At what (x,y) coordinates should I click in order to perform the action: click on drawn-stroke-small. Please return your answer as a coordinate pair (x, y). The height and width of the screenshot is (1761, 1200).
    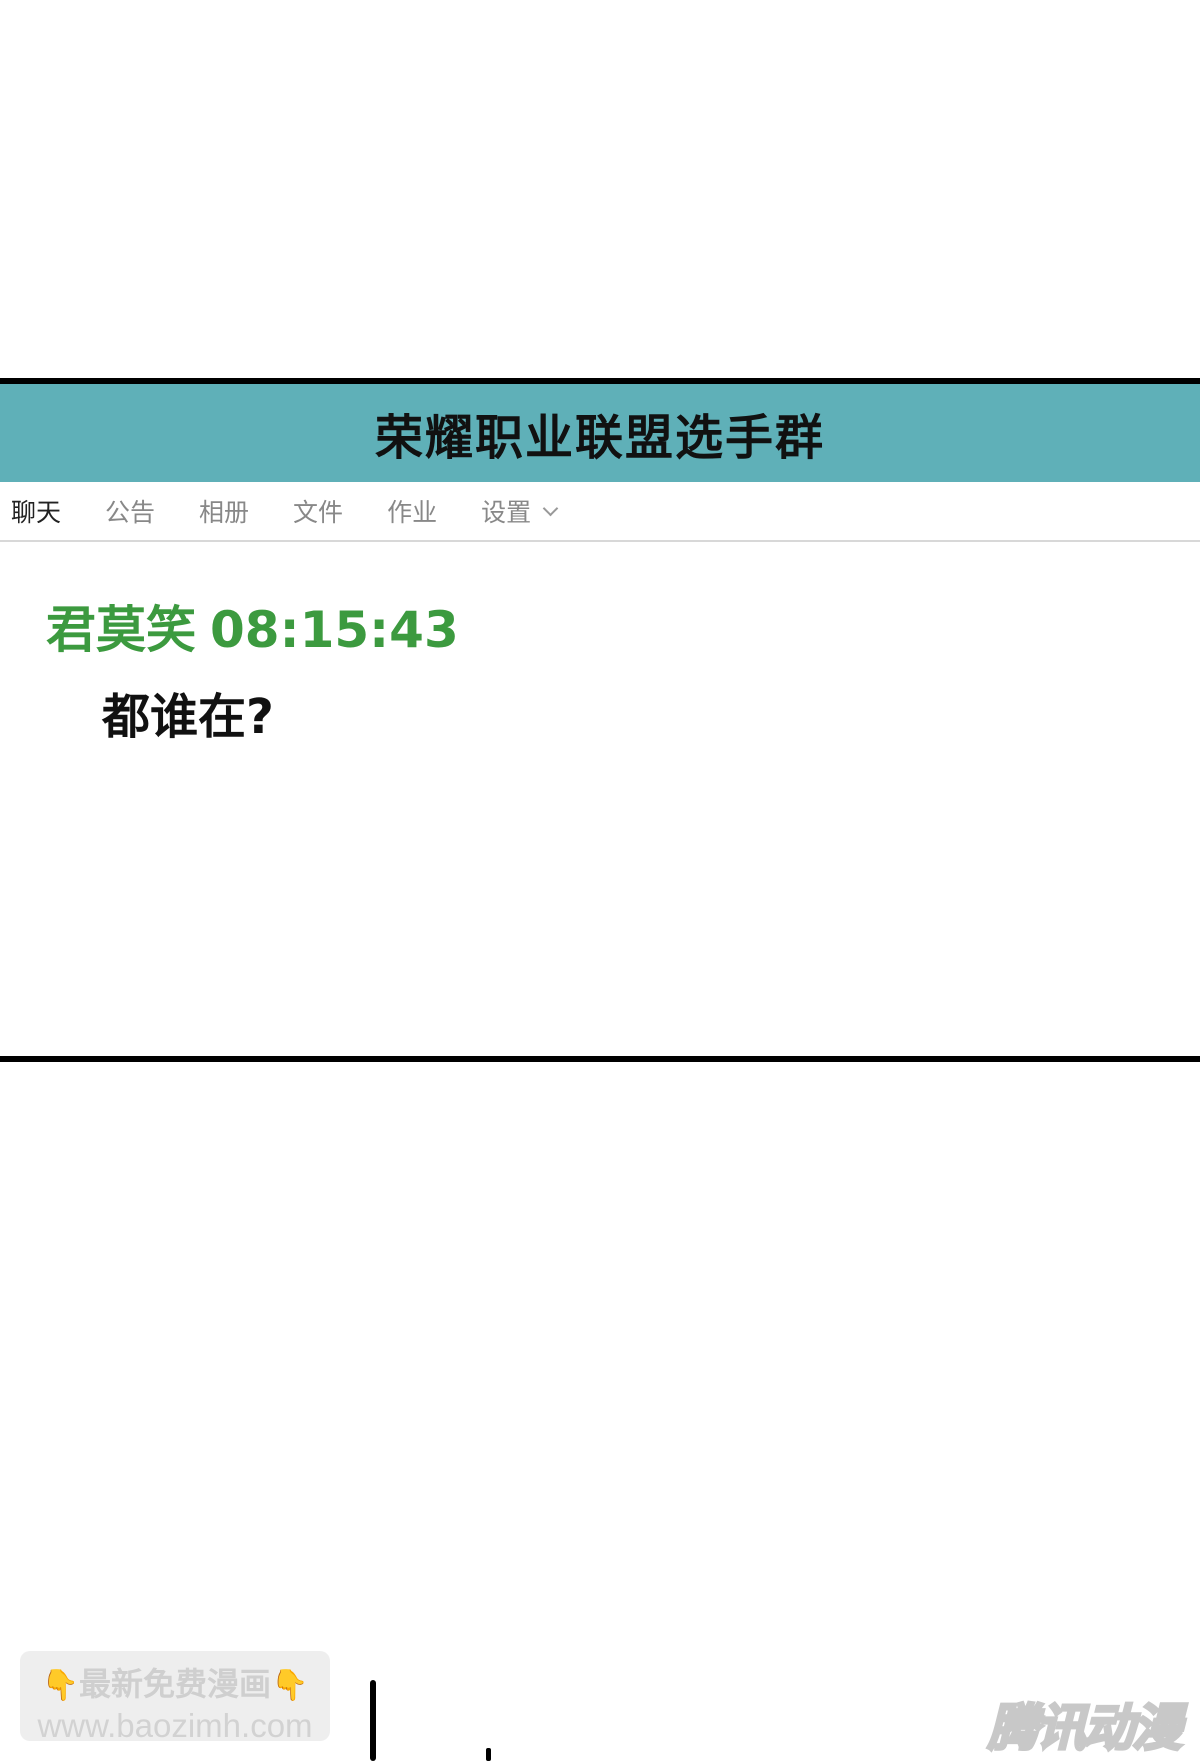
    Looking at the image, I should click on (488, 1754).